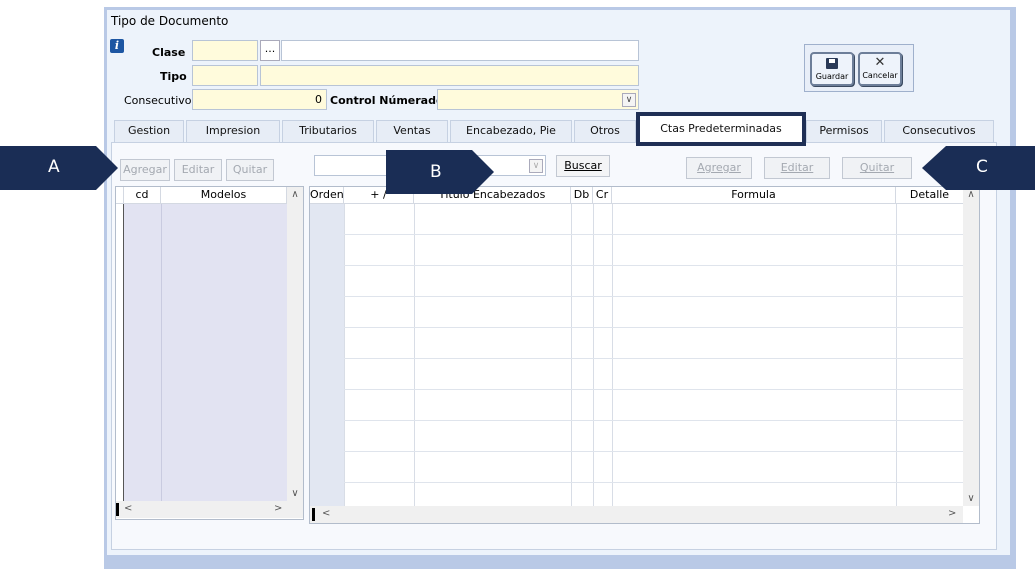 Image resolution: width=1035 pixels, height=577 pixels. I want to click on marker-b-label: B, so click(436, 172).